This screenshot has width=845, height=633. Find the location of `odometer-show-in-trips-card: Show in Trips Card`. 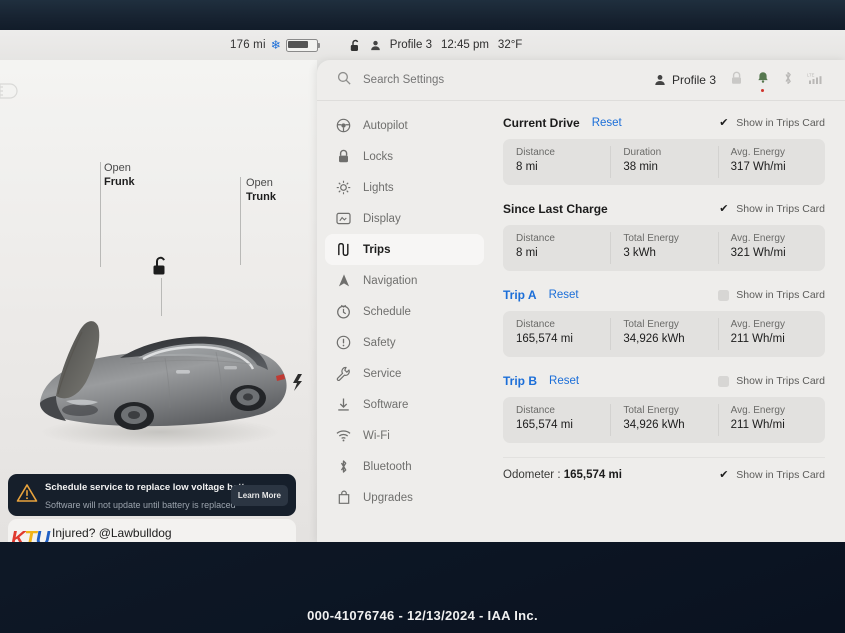

odometer-show-in-trips-card: Show in Trips Card is located at coordinates (771, 475).